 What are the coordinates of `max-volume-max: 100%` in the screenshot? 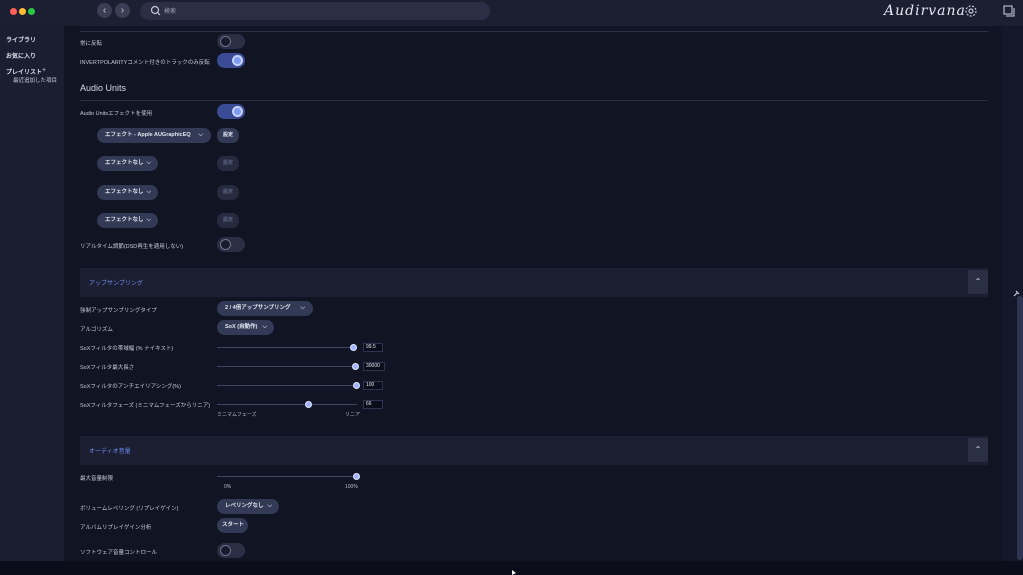 It's located at (351, 487).